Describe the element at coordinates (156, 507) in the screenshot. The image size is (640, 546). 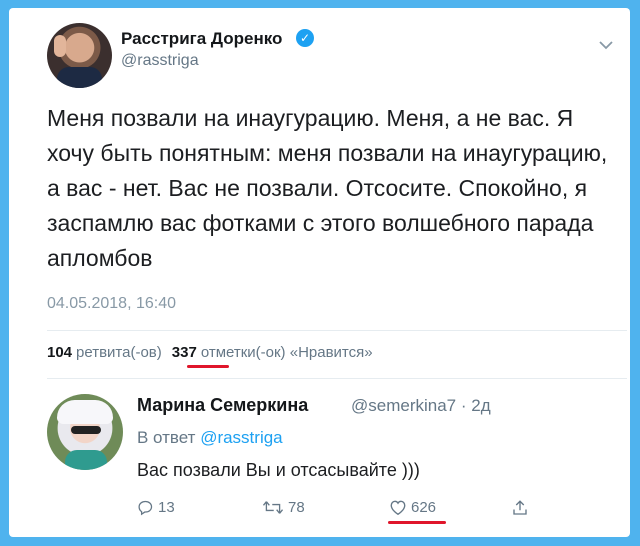
I see `reply-button: 13` at that location.